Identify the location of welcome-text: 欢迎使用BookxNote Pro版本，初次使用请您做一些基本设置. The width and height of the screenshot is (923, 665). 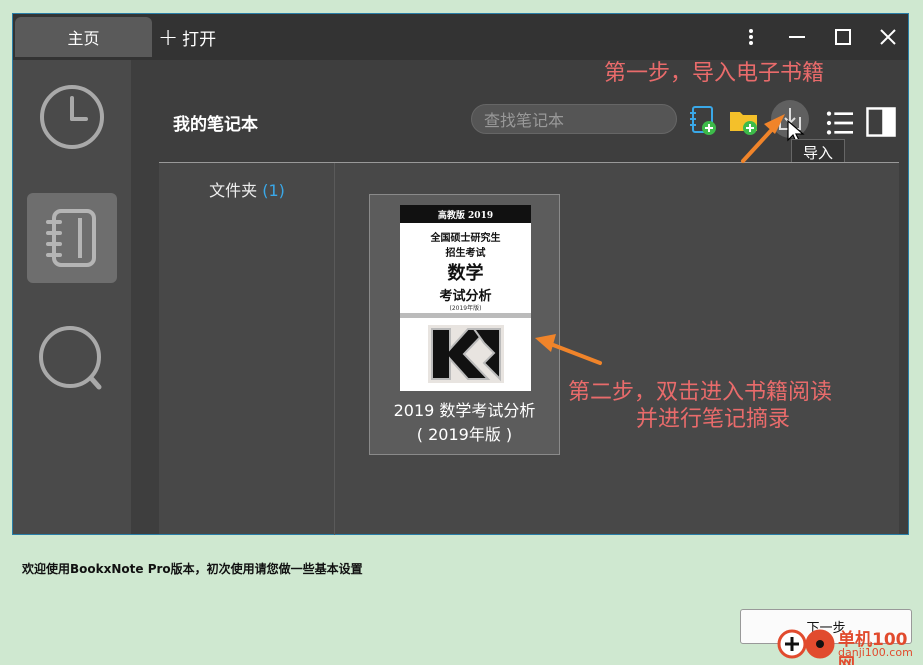
(192, 569).